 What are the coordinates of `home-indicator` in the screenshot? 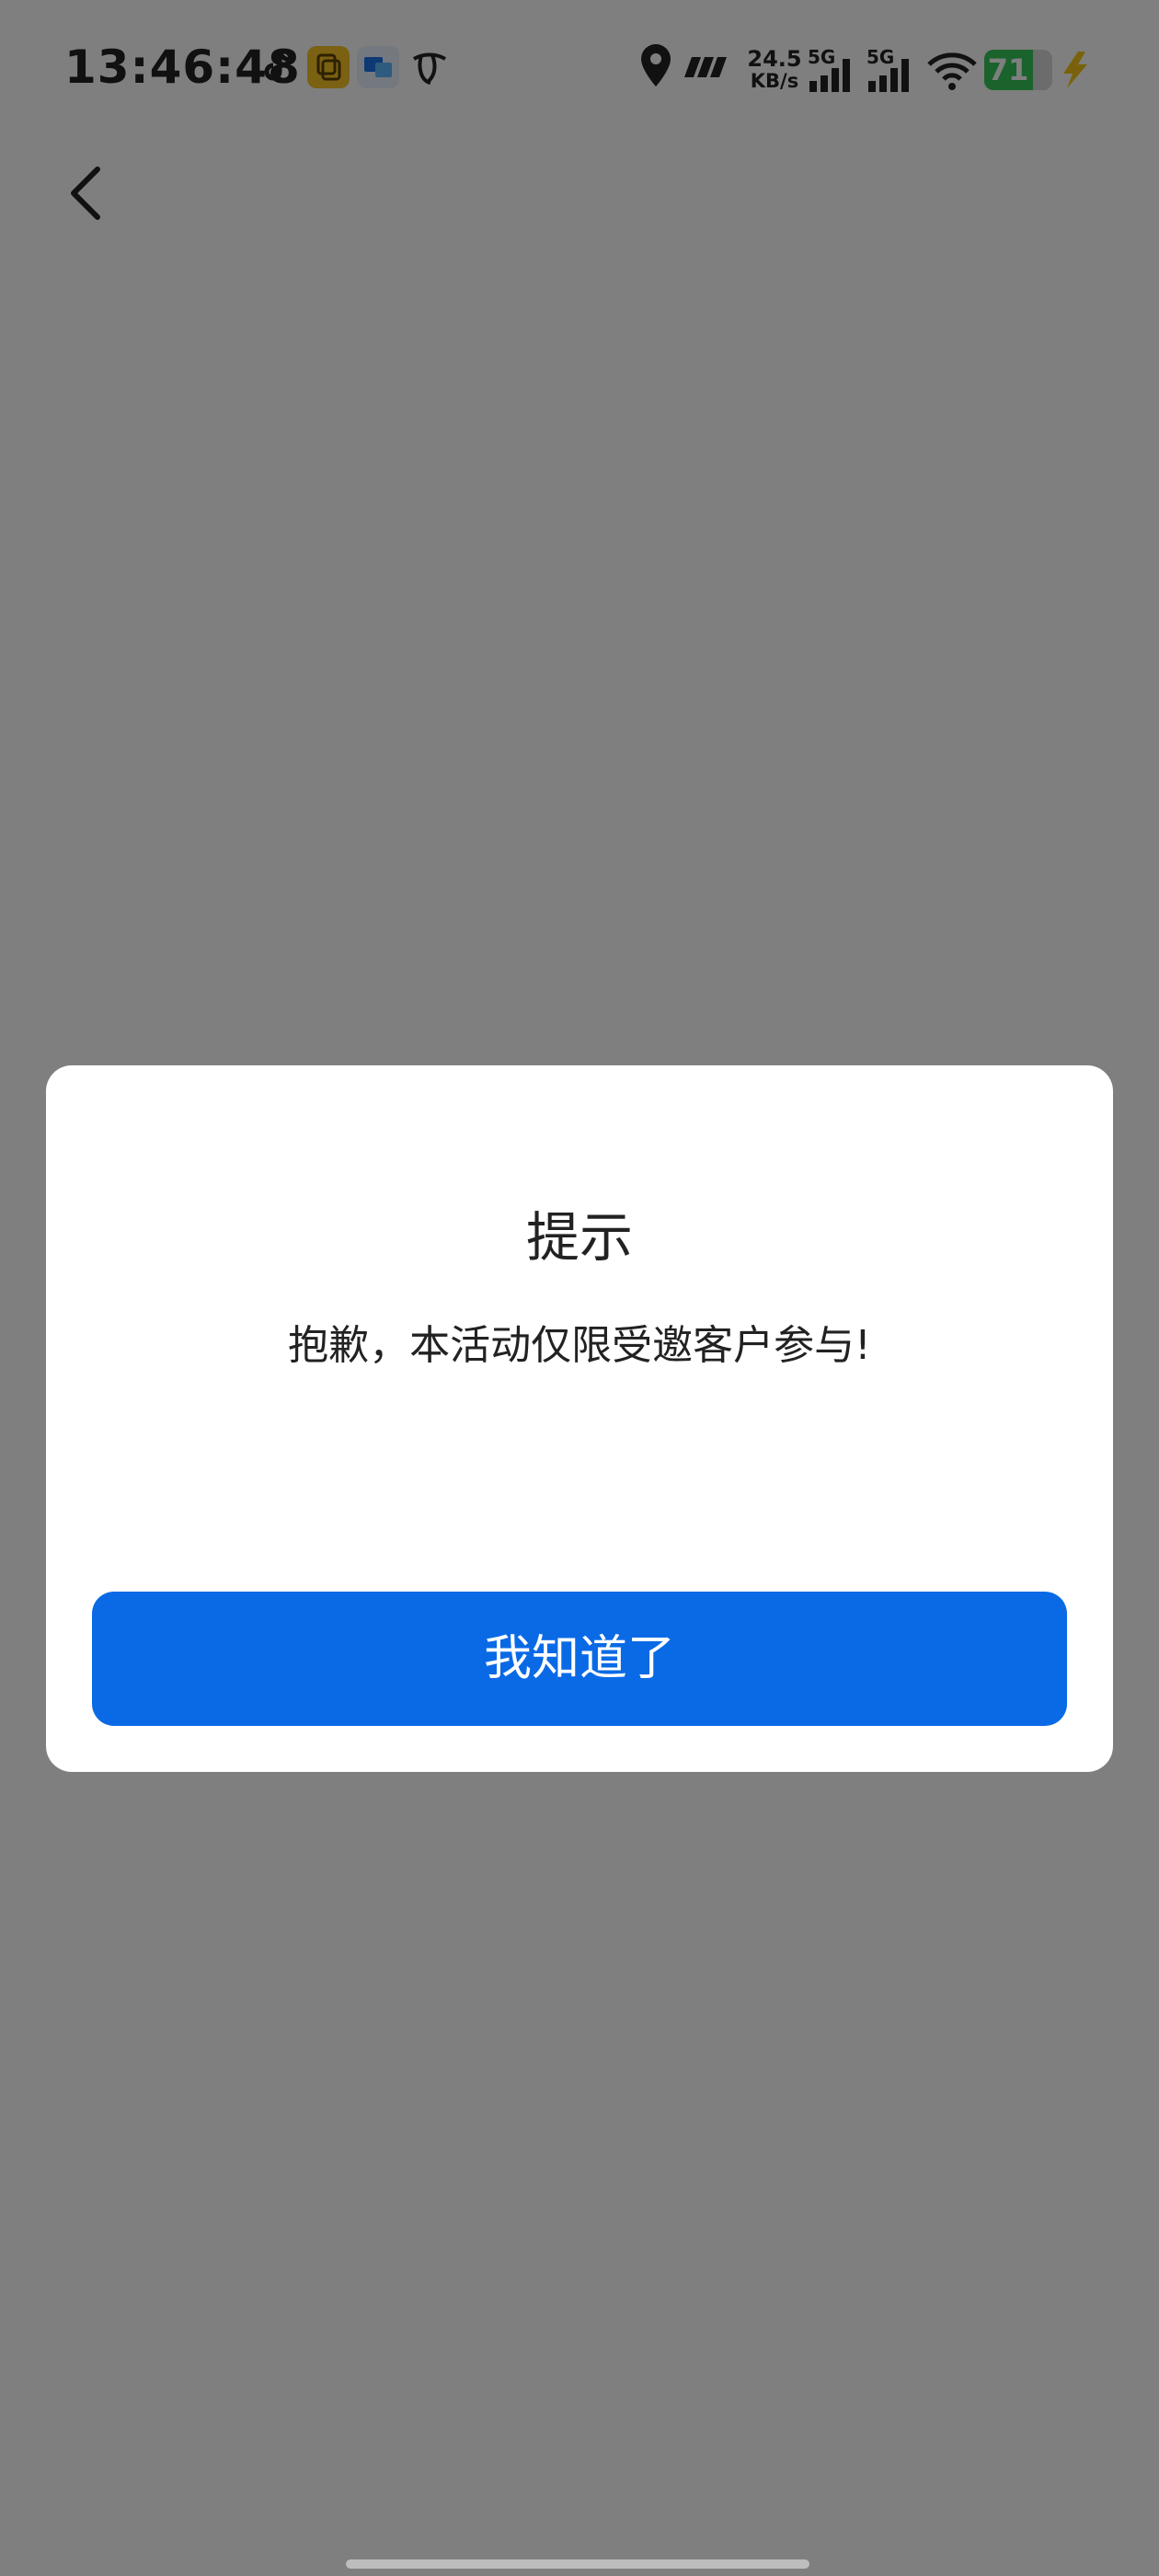 It's located at (577, 2564).